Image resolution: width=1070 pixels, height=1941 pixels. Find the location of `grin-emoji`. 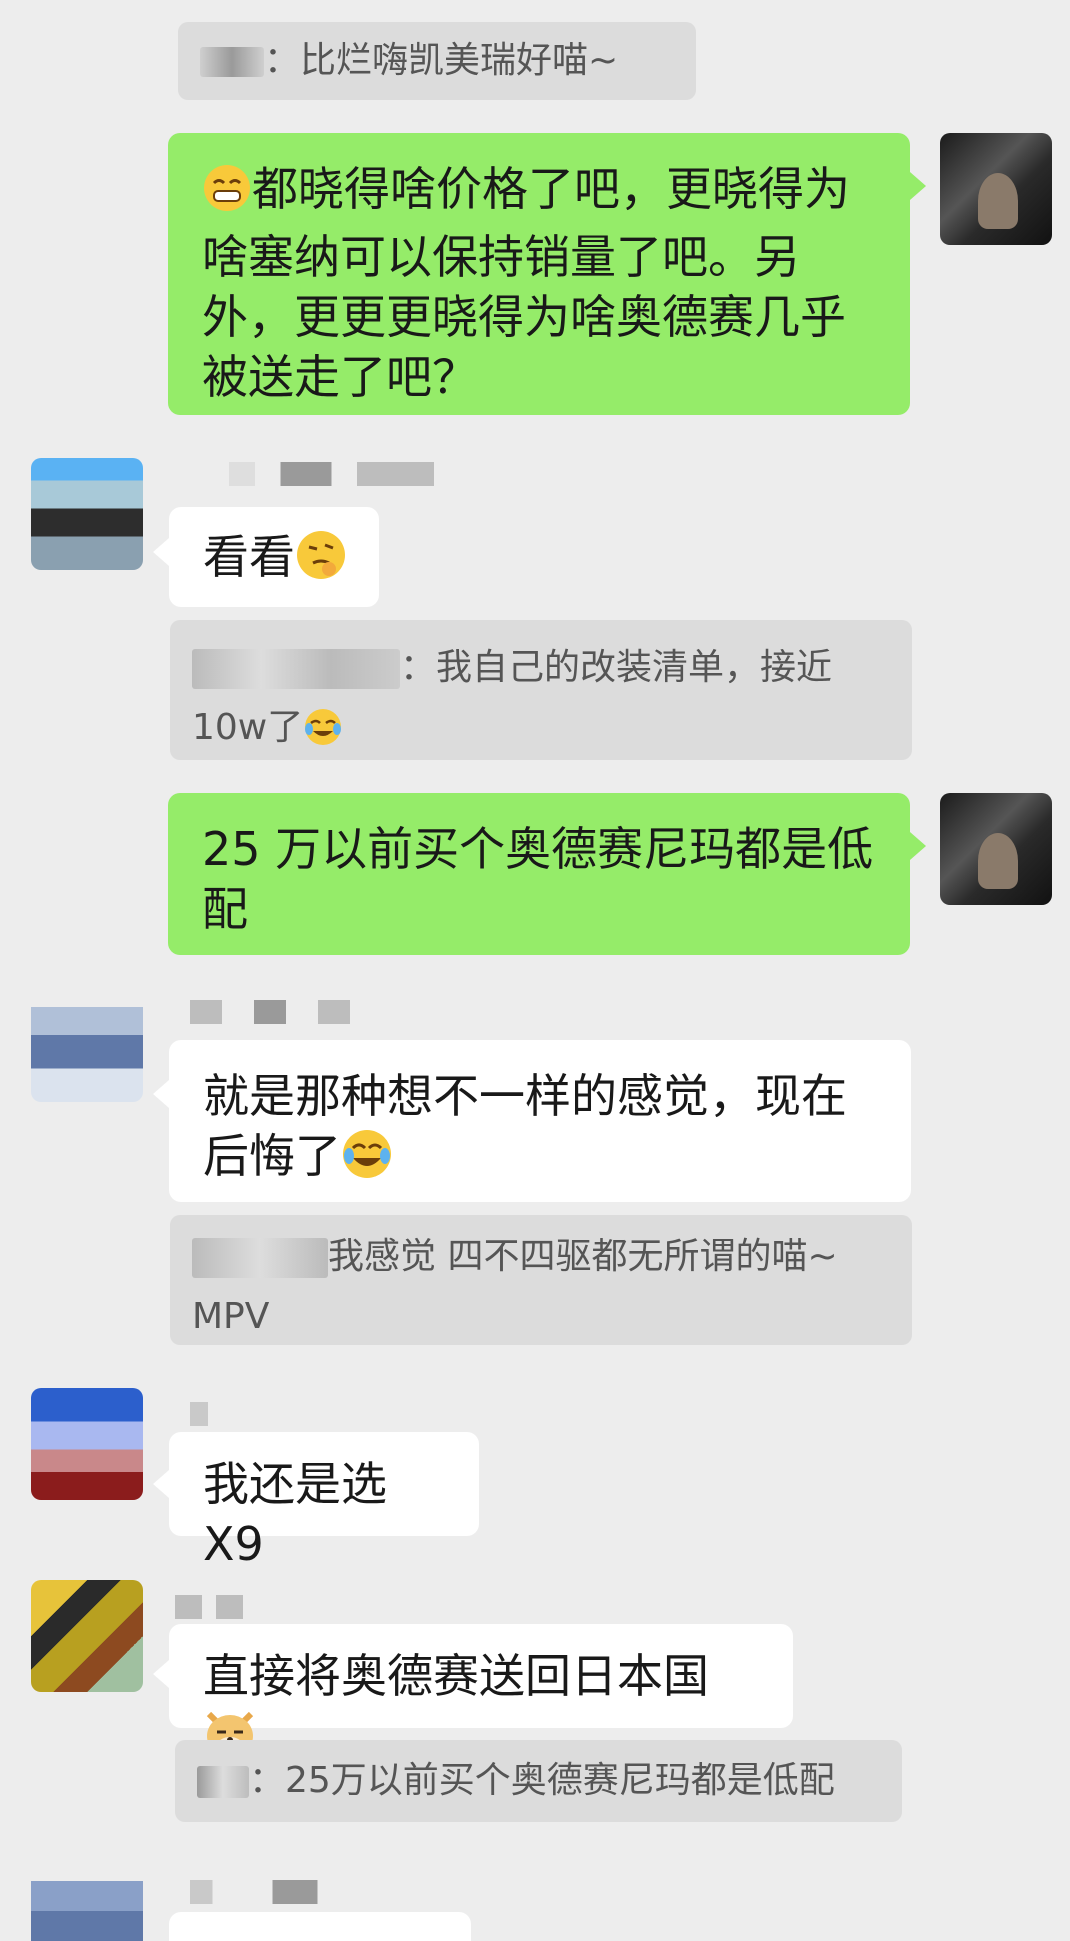

grin-emoji is located at coordinates (227, 195).